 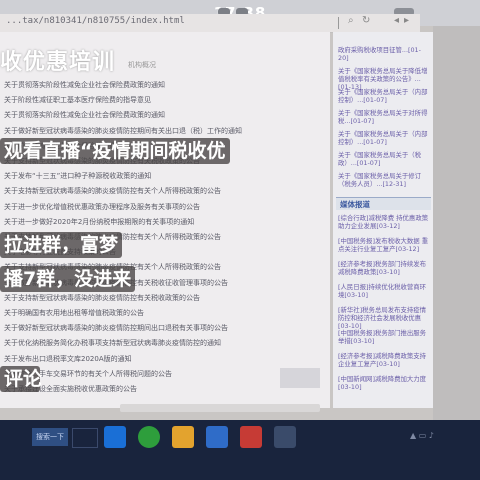 I want to click on url-text: ...tax/n810341/n810755/index.html, so click(x=95, y=21).